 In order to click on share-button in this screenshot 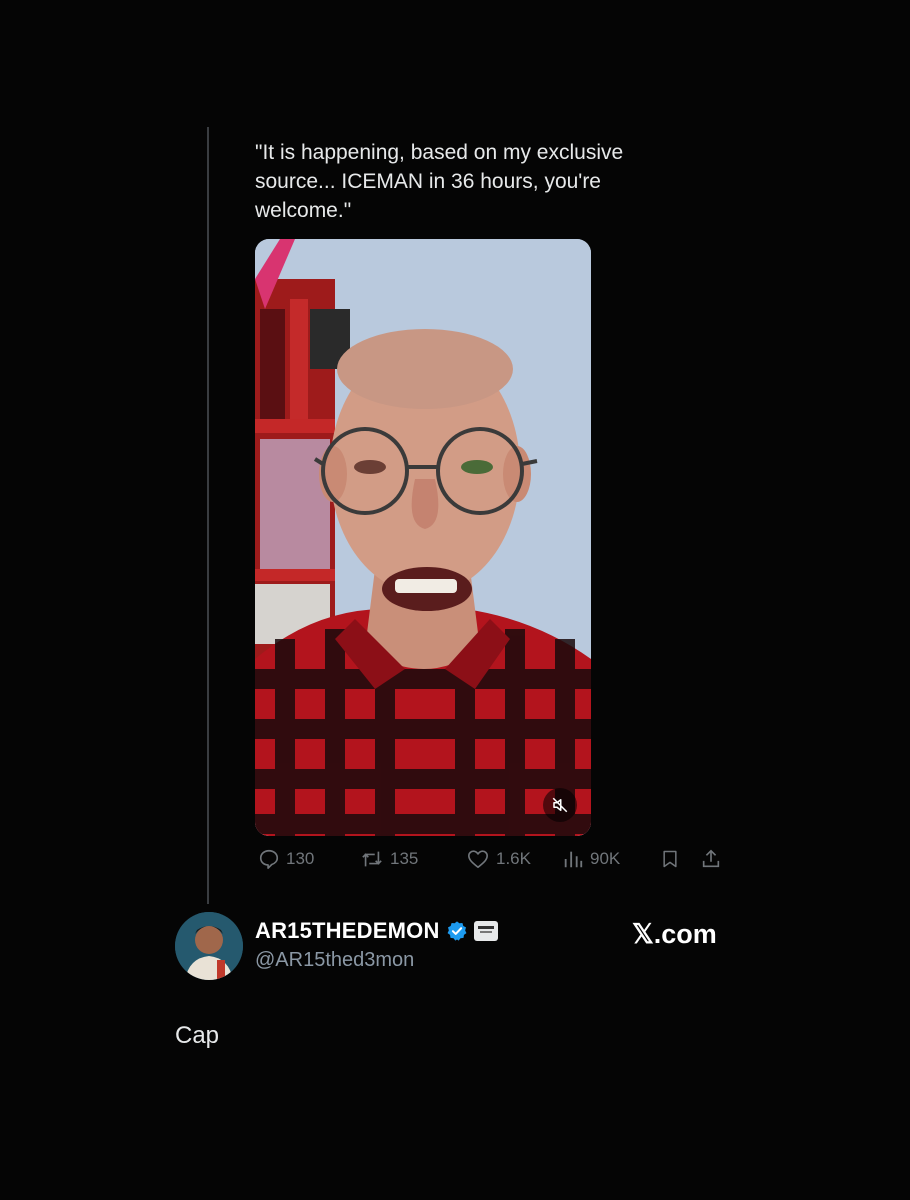, I will do `click(711, 859)`.